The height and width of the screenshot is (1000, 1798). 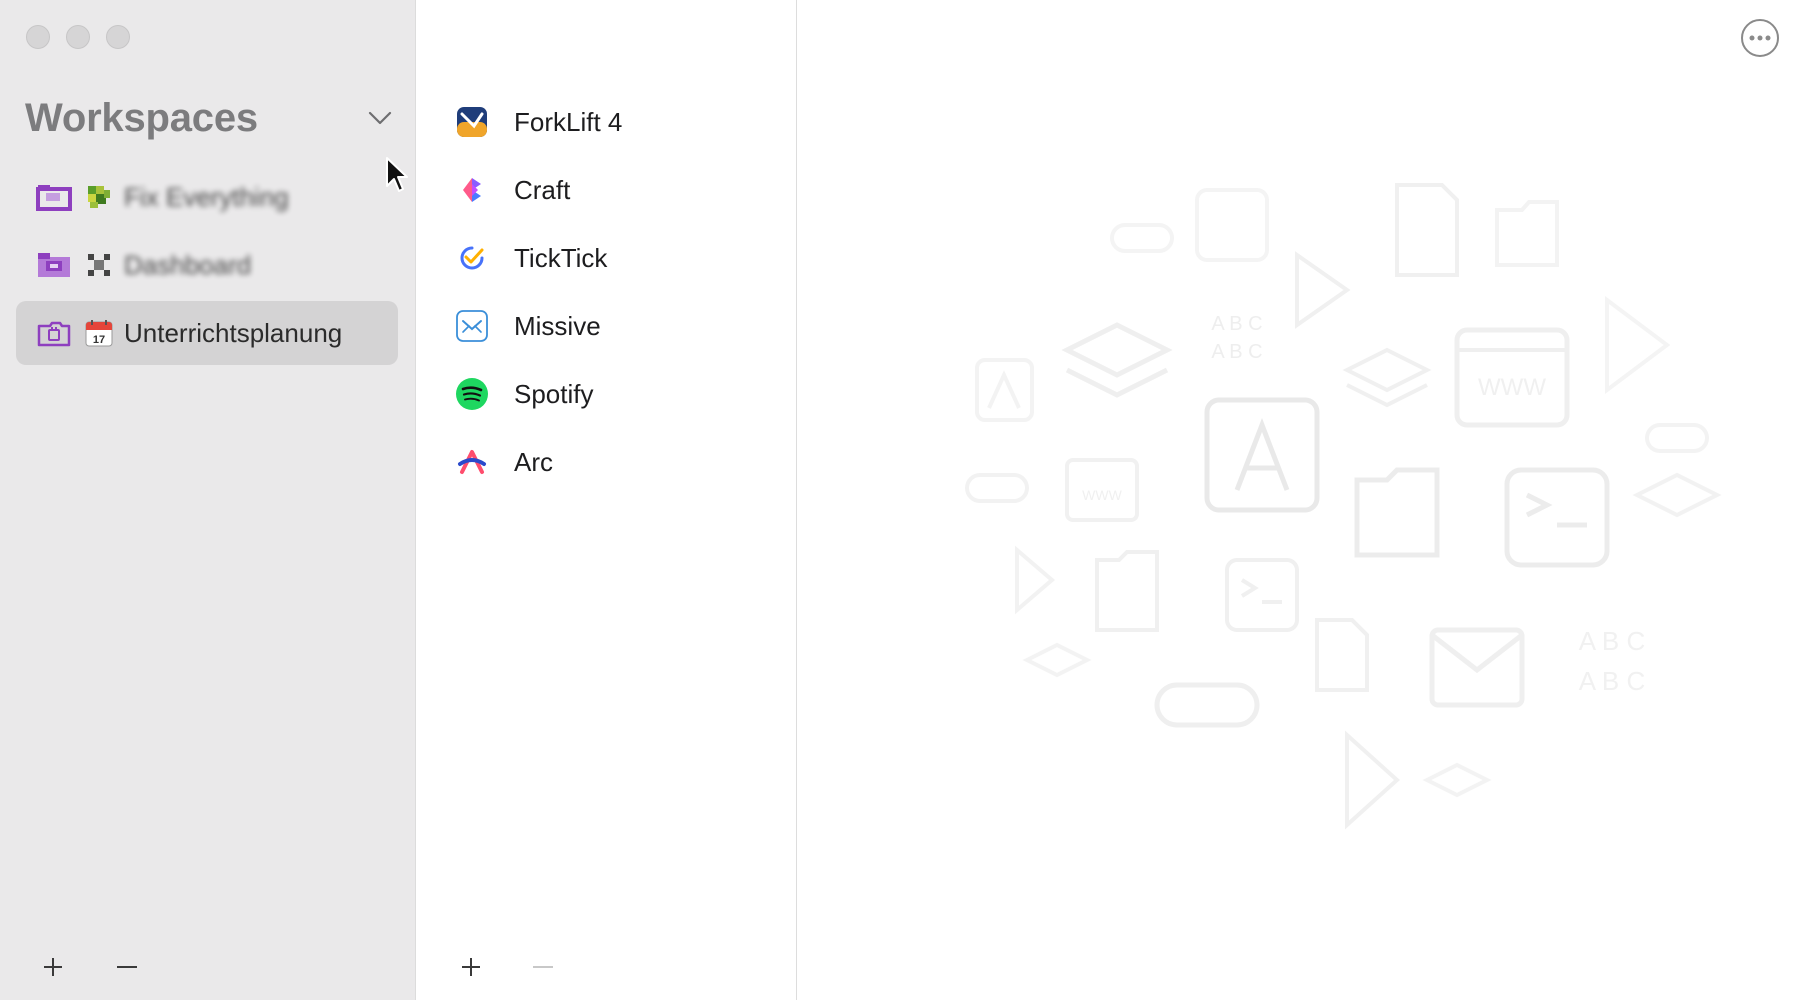 What do you see at coordinates (38, 37) in the screenshot?
I see `close-window-button` at bounding box center [38, 37].